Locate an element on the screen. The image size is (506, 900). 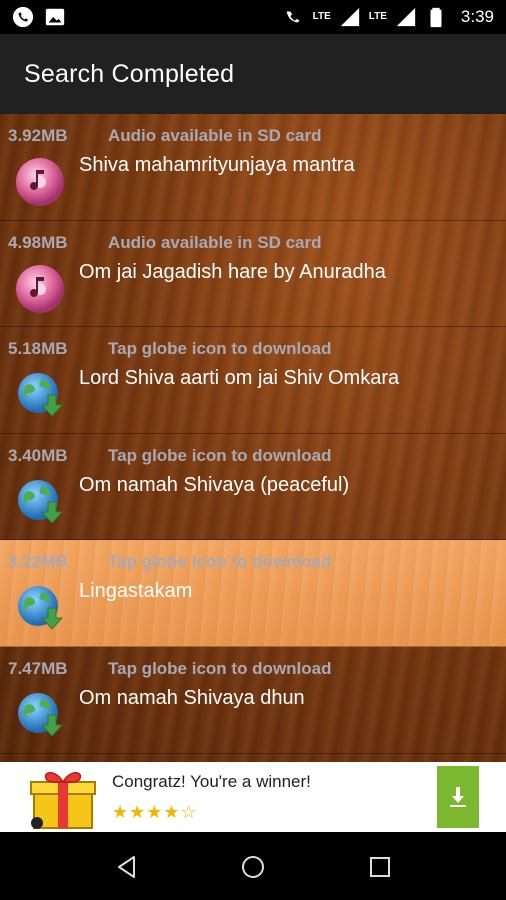
ad-info-icon is located at coordinates (37, 823).